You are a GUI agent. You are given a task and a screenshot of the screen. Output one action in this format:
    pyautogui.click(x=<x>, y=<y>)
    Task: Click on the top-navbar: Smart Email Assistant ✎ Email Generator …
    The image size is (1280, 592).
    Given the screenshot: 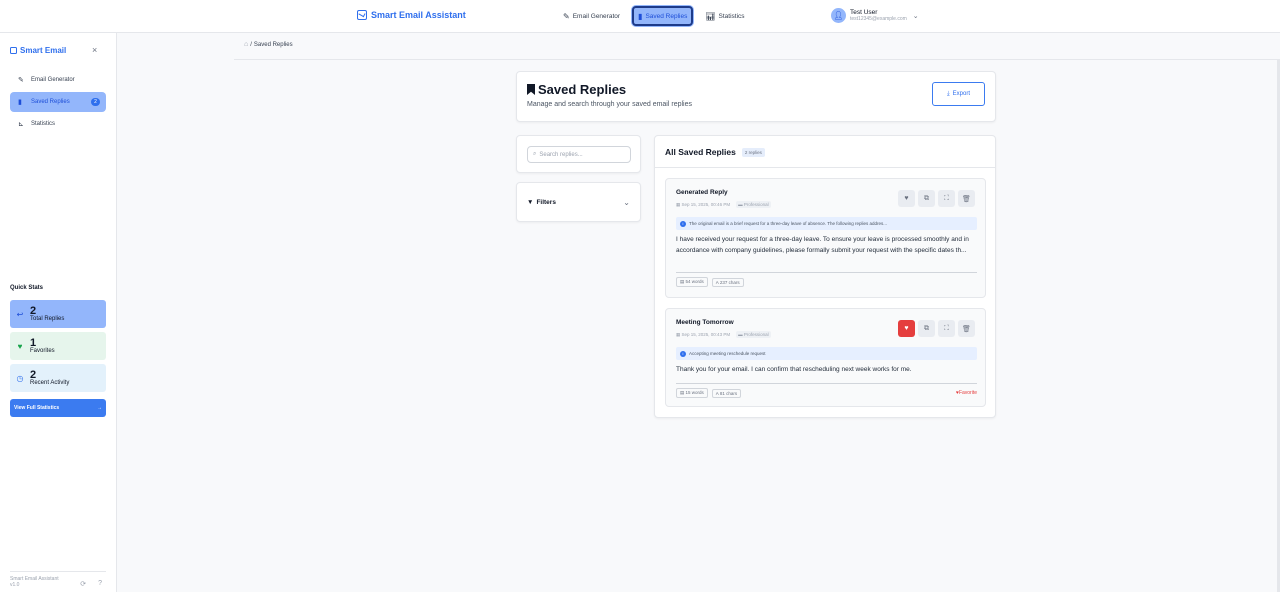 What is the action you would take?
    pyautogui.click(x=640, y=16)
    